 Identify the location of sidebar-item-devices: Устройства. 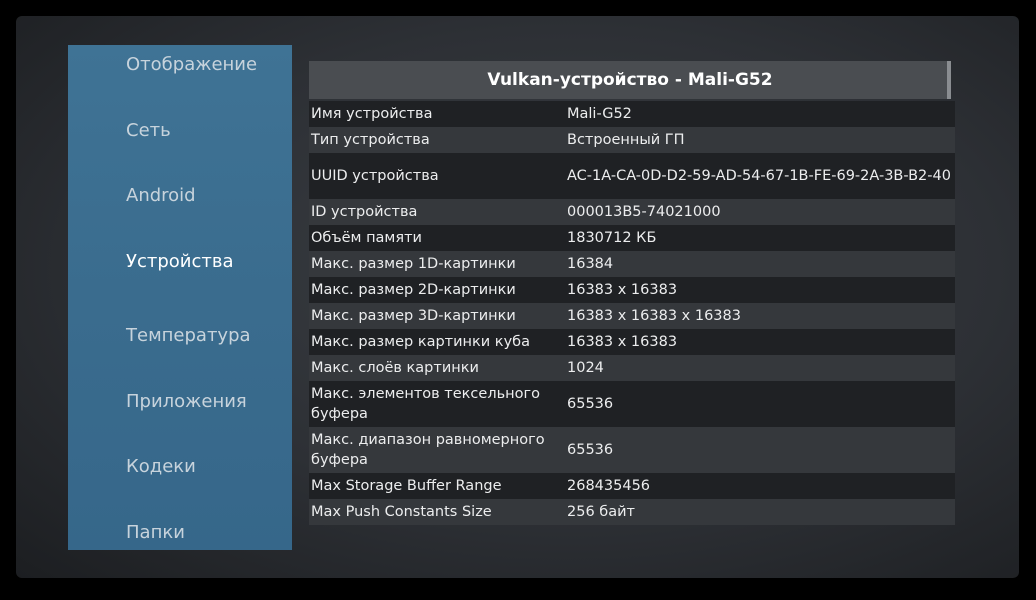
(180, 261).